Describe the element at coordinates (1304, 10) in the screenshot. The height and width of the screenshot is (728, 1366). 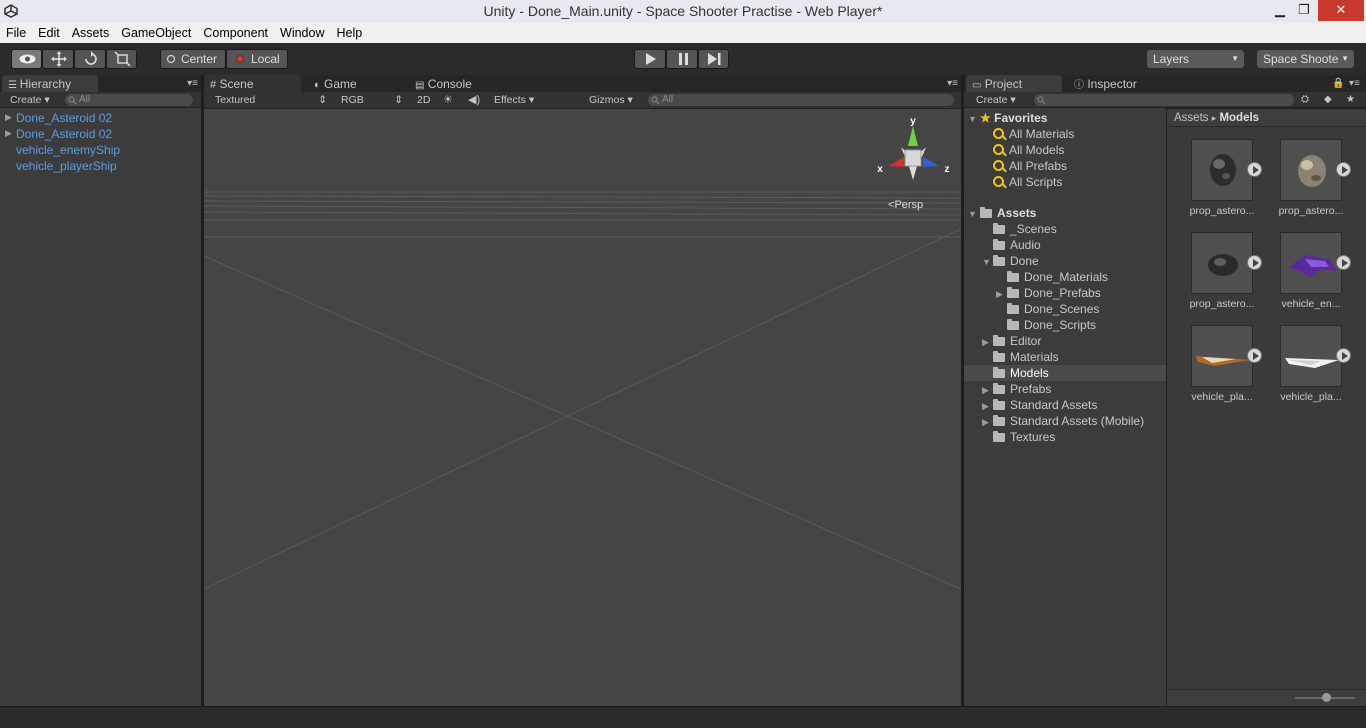
I see `restore-button: ❐` at that location.